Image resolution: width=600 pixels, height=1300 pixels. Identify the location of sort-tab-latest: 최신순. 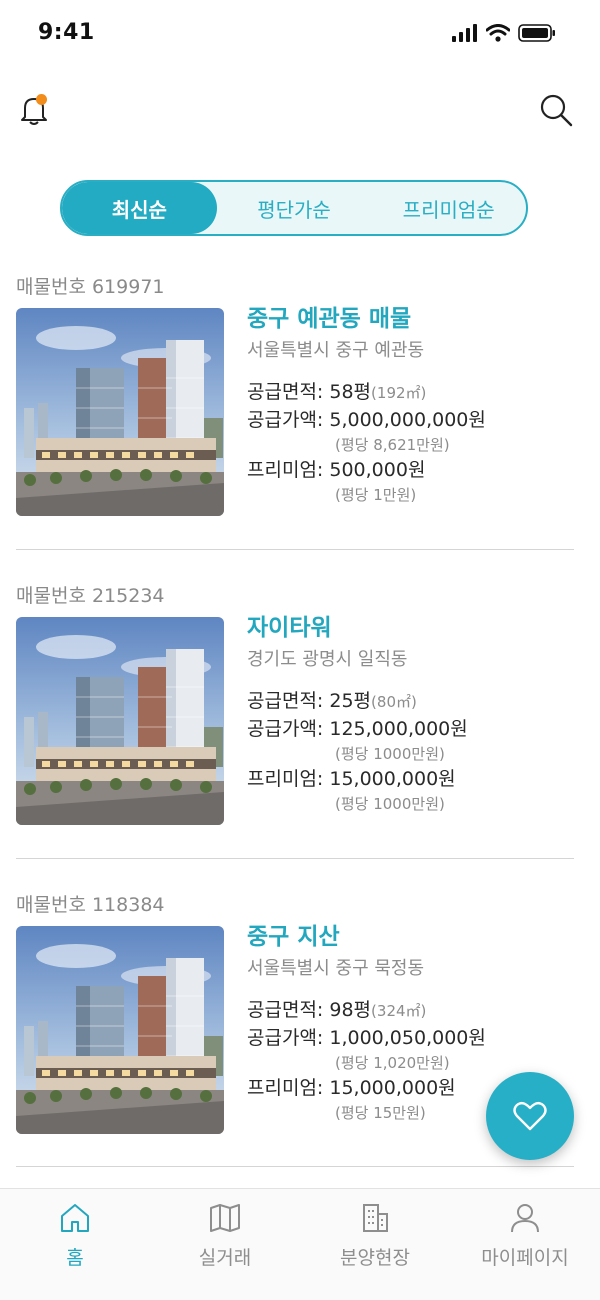
(139, 208).